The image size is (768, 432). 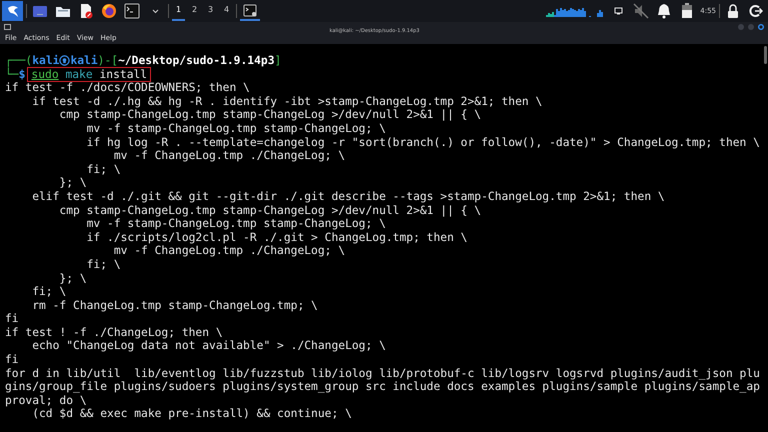 What do you see at coordinates (191, 414) in the screenshot?
I see `output-line: (cd $d && exec make pre-install) && continue; \` at bounding box center [191, 414].